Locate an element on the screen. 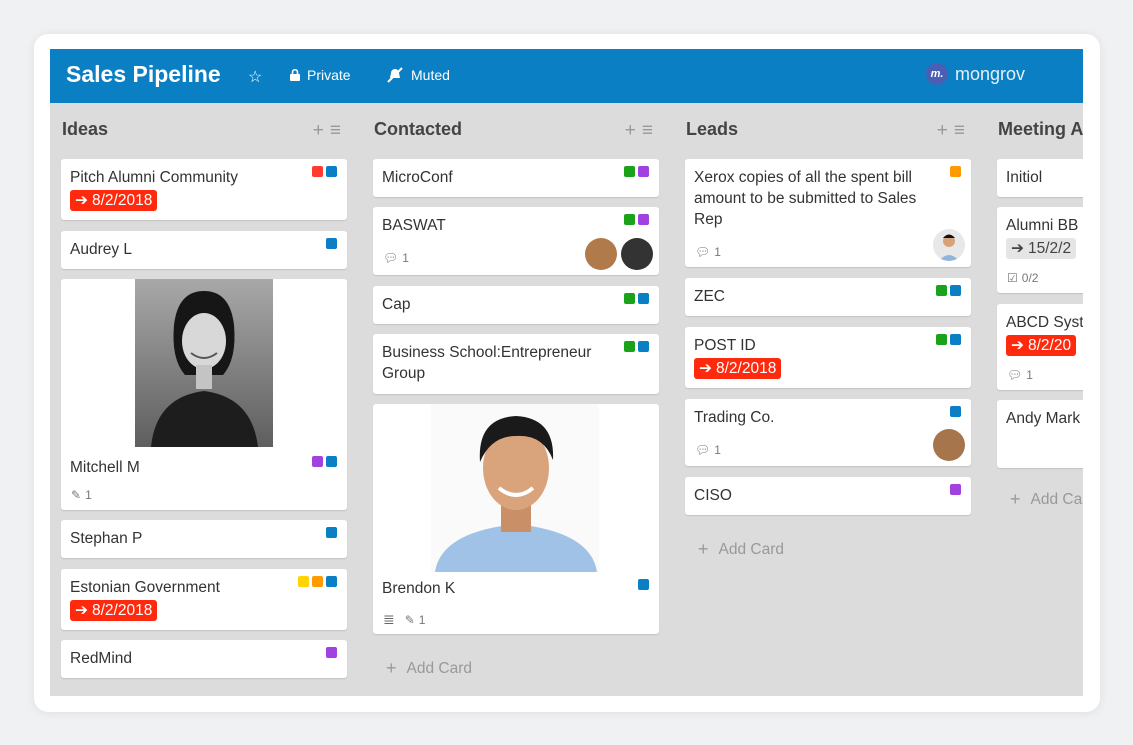  paperclip-icon: ✎ is located at coordinates (409, 619).